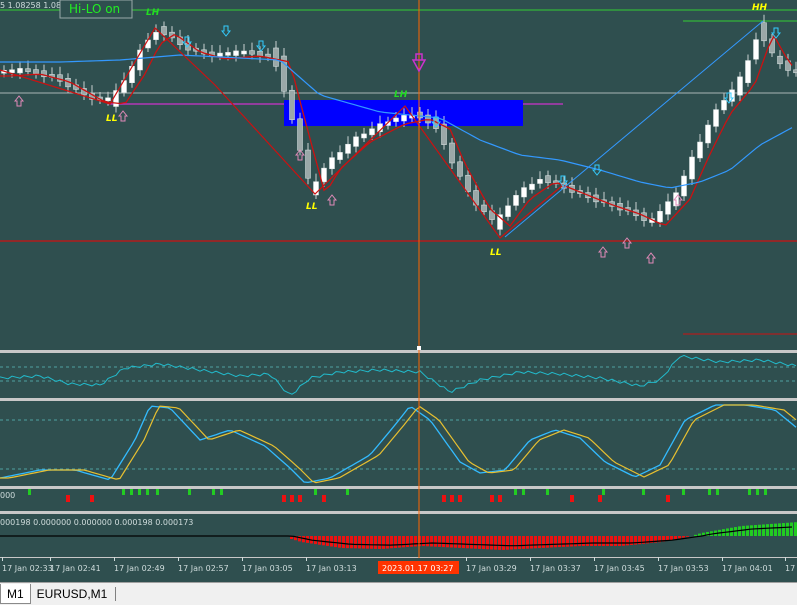 The width and height of the screenshot is (797, 605). What do you see at coordinates (634, 129) in the screenshot?
I see `trendline-blue` at bounding box center [634, 129].